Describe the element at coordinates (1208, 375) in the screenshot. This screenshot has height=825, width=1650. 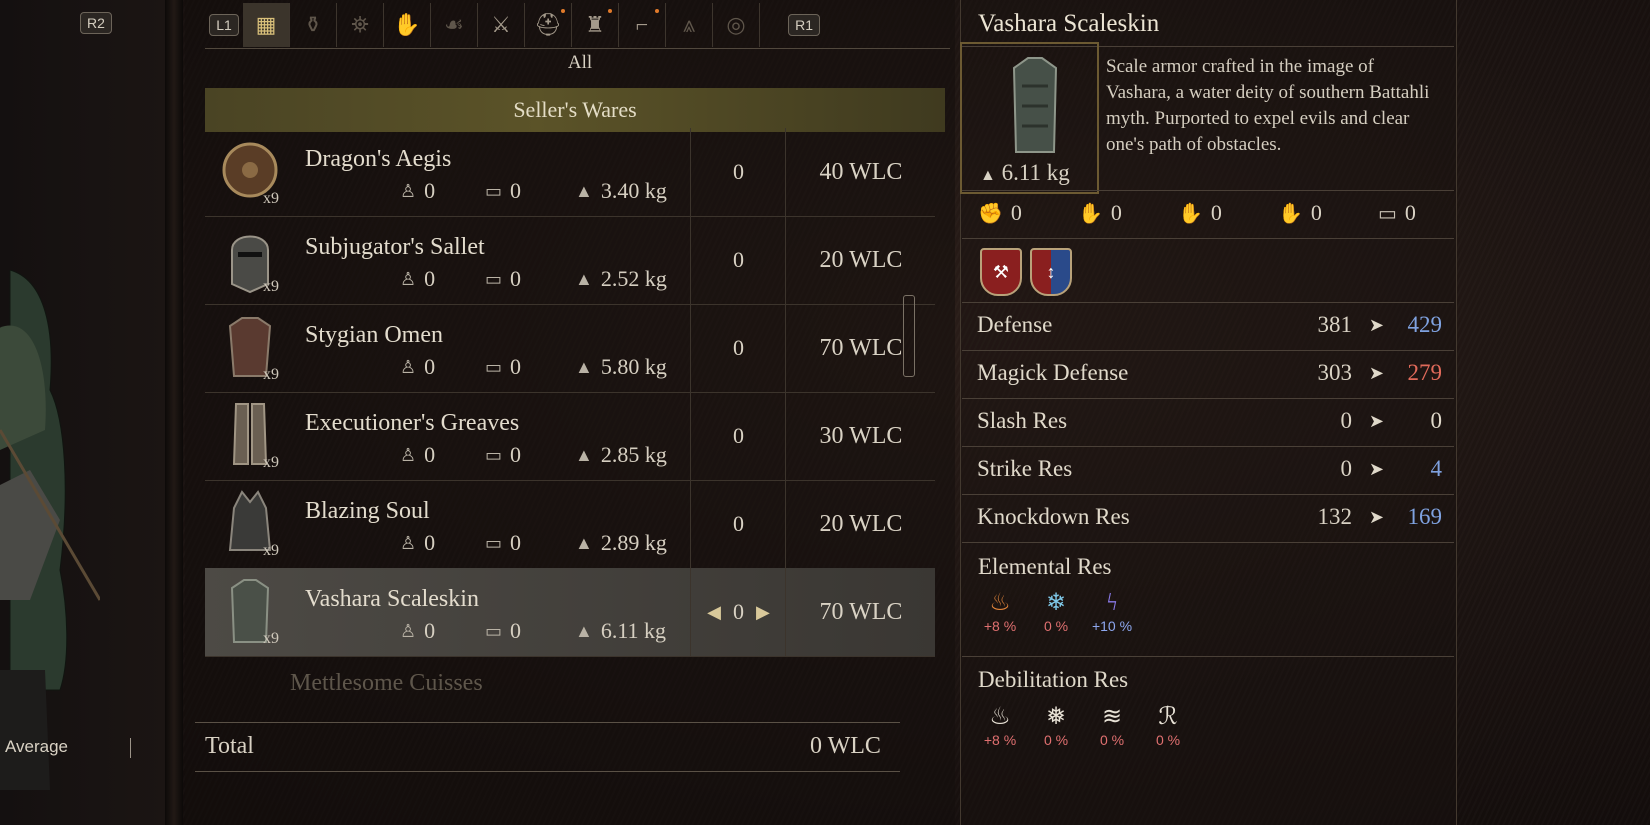
I see `stat-row-magick-defense: Magick Defense 303 ➤ 279` at that location.